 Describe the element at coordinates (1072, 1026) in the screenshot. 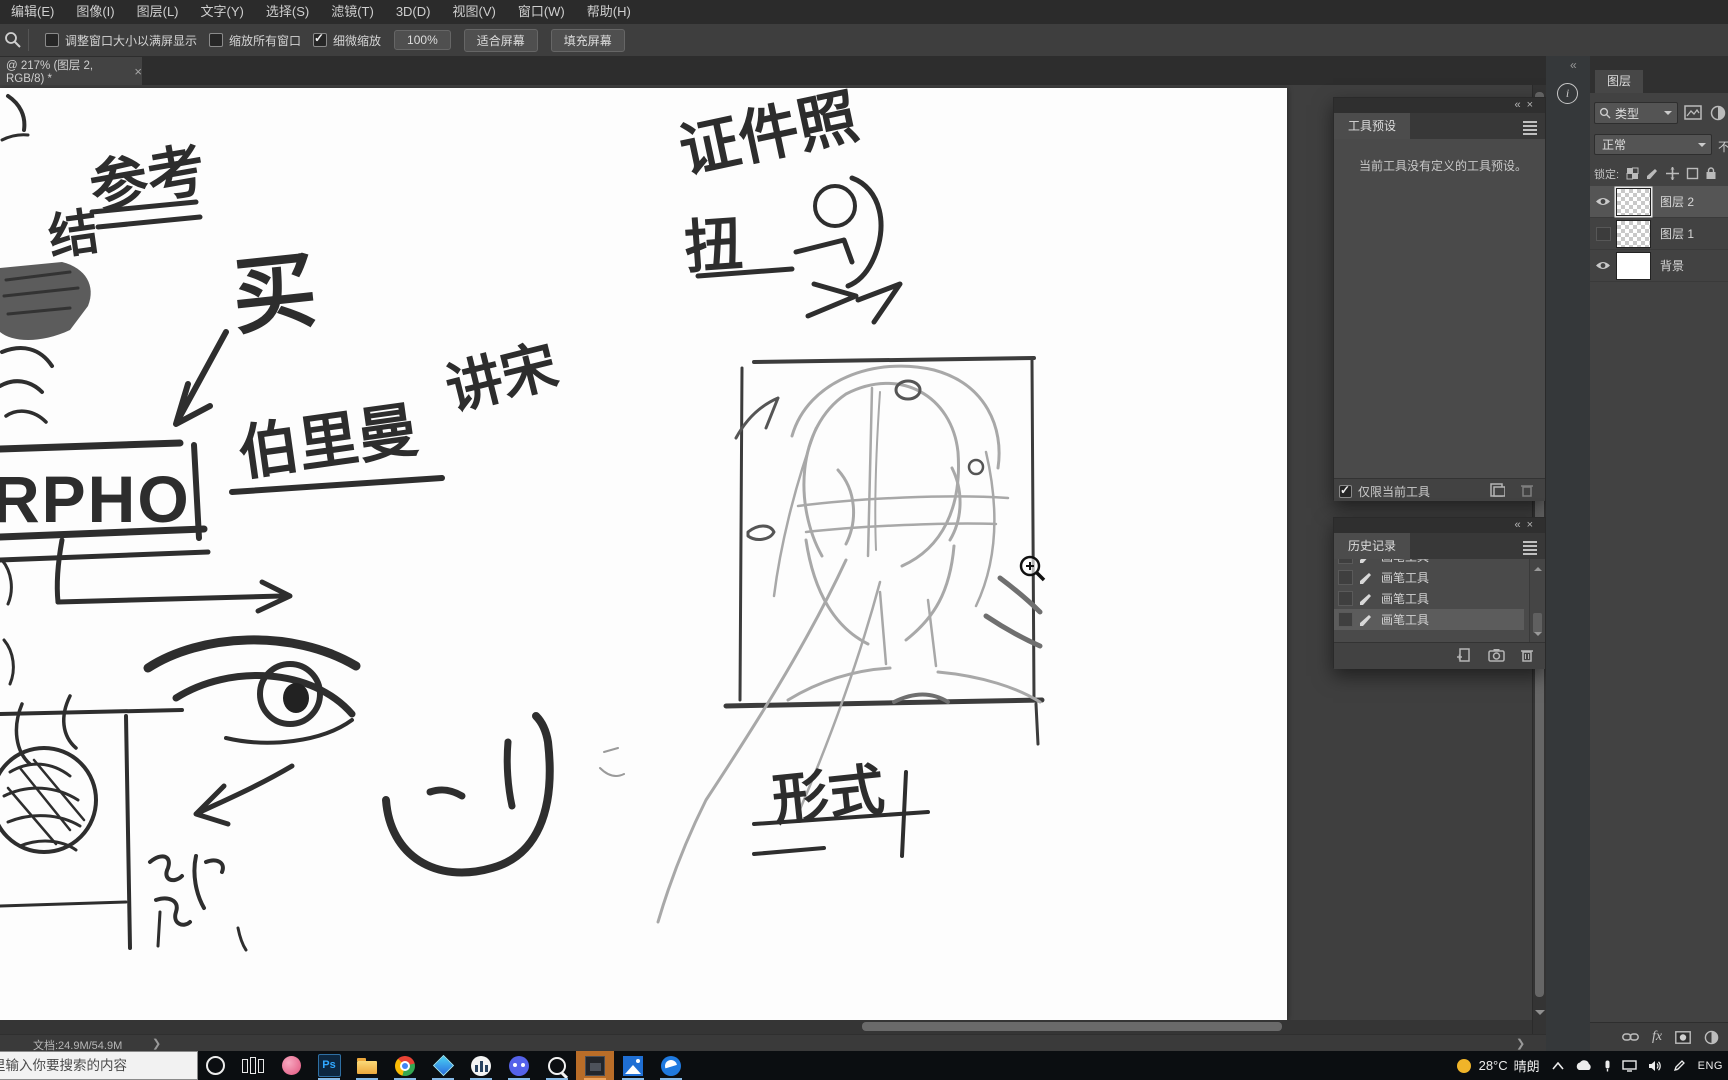

I see `horizontal-scroll-thumb` at that location.